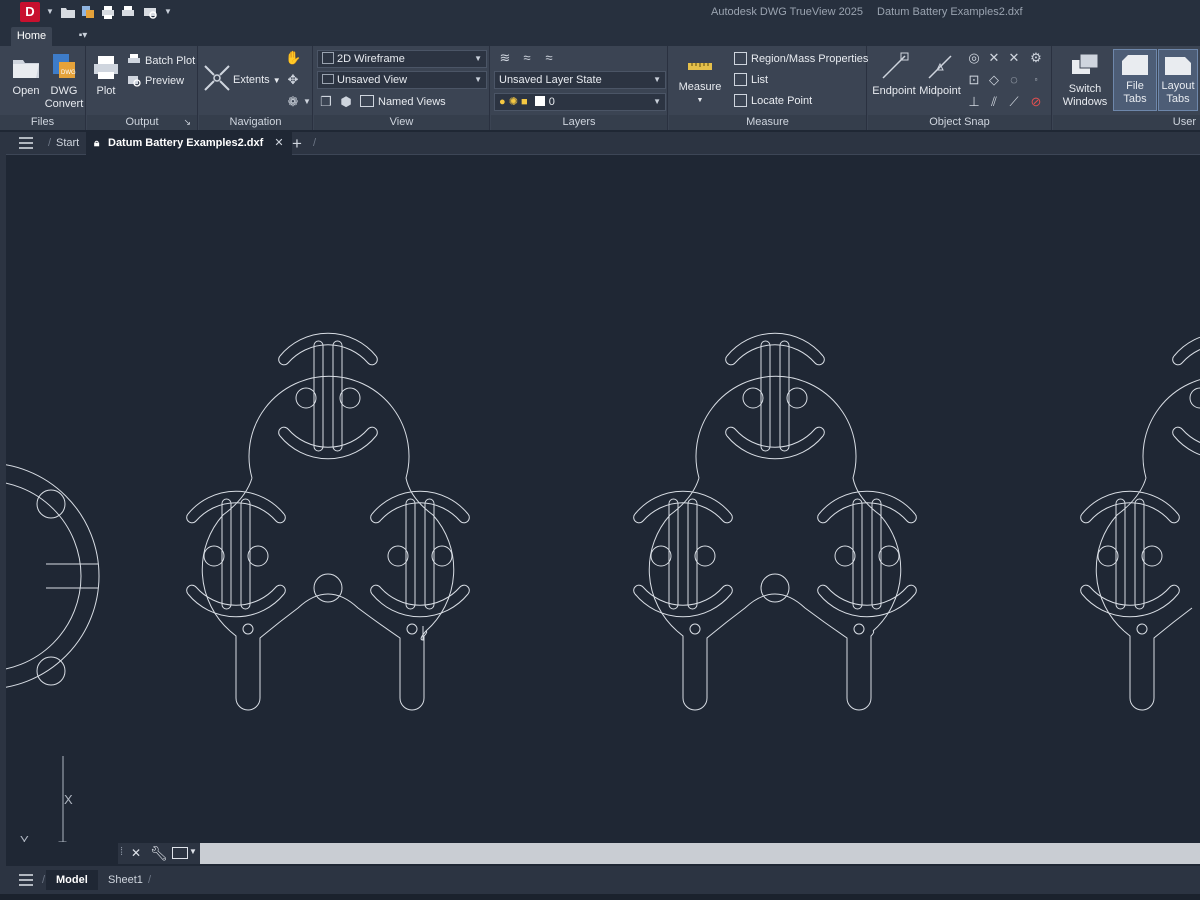 The image size is (1200, 900). What do you see at coordinates (1014, 80) in the screenshot?
I see `tangent-snap-icon: ◌` at bounding box center [1014, 80].